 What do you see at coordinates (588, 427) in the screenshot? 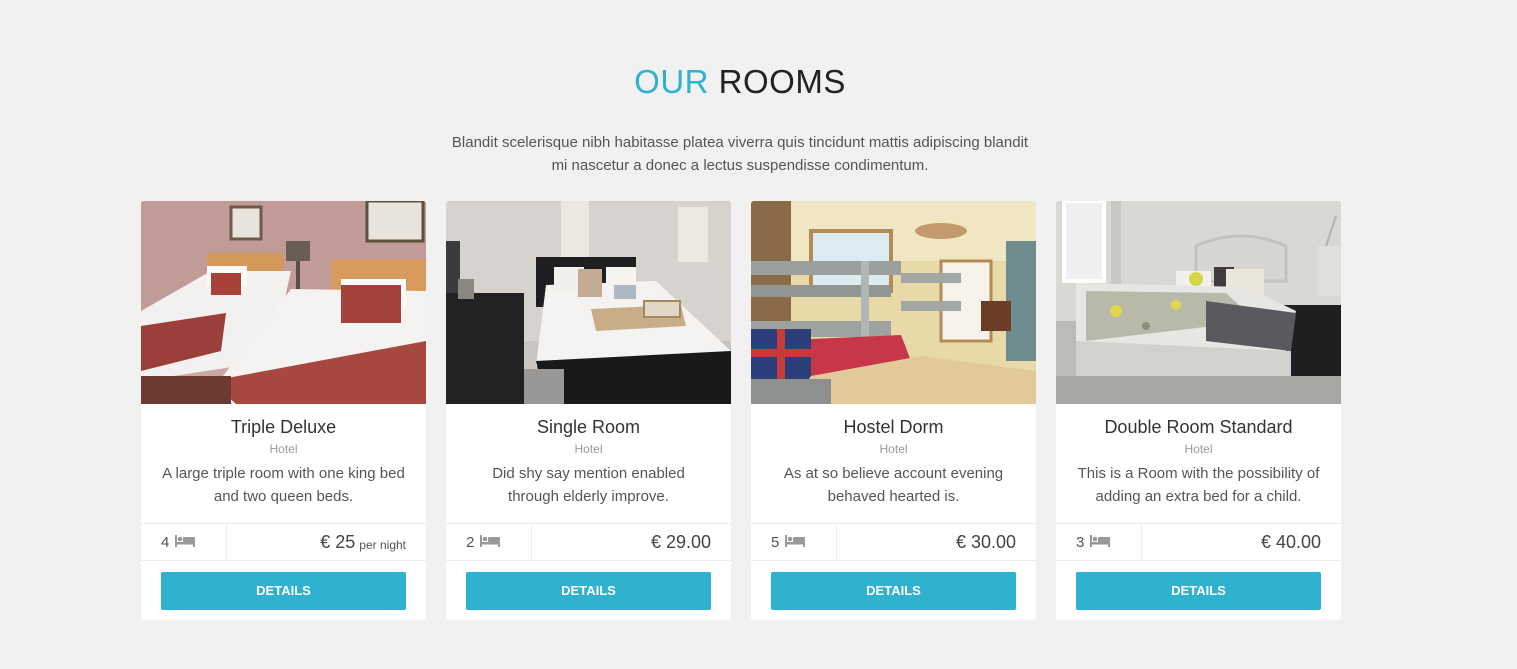
I see `room-title: Single Room` at bounding box center [588, 427].